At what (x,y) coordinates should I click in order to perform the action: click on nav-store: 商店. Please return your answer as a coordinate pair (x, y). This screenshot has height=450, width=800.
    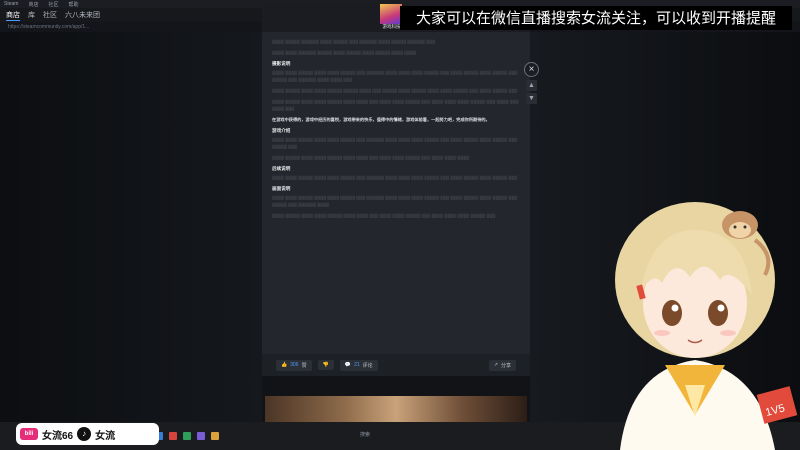
    Looking at the image, I should click on (13, 15).